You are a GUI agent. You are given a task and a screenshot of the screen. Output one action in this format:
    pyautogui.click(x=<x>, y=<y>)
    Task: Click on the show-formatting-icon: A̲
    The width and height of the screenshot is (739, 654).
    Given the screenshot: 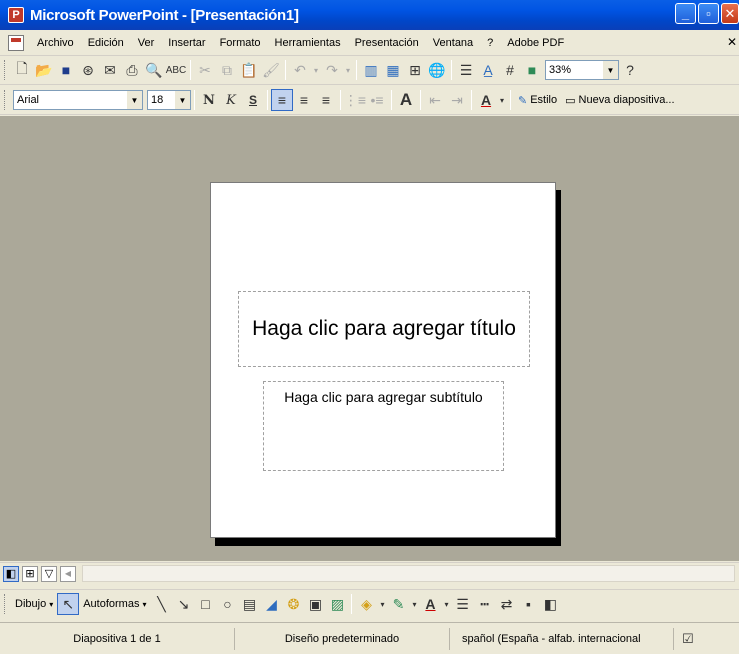 What is the action you would take?
    pyautogui.click(x=488, y=70)
    